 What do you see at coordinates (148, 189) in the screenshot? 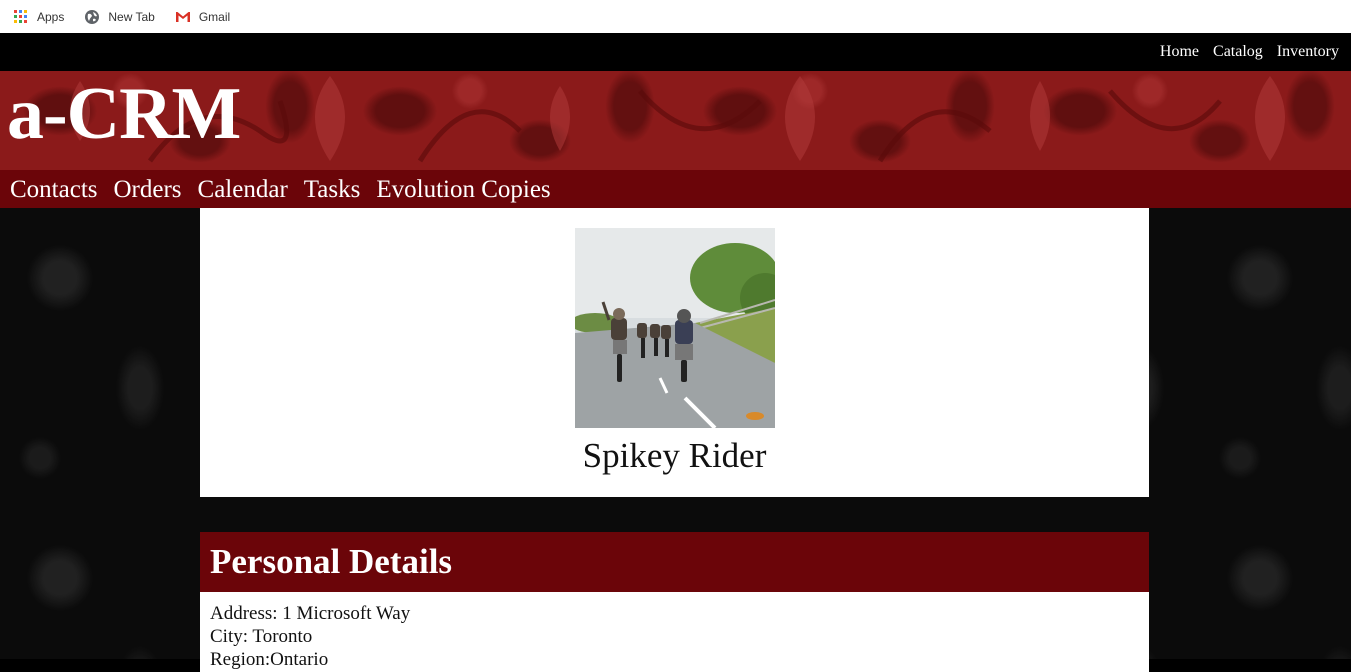
I see `main-nav-orders: Orders` at bounding box center [148, 189].